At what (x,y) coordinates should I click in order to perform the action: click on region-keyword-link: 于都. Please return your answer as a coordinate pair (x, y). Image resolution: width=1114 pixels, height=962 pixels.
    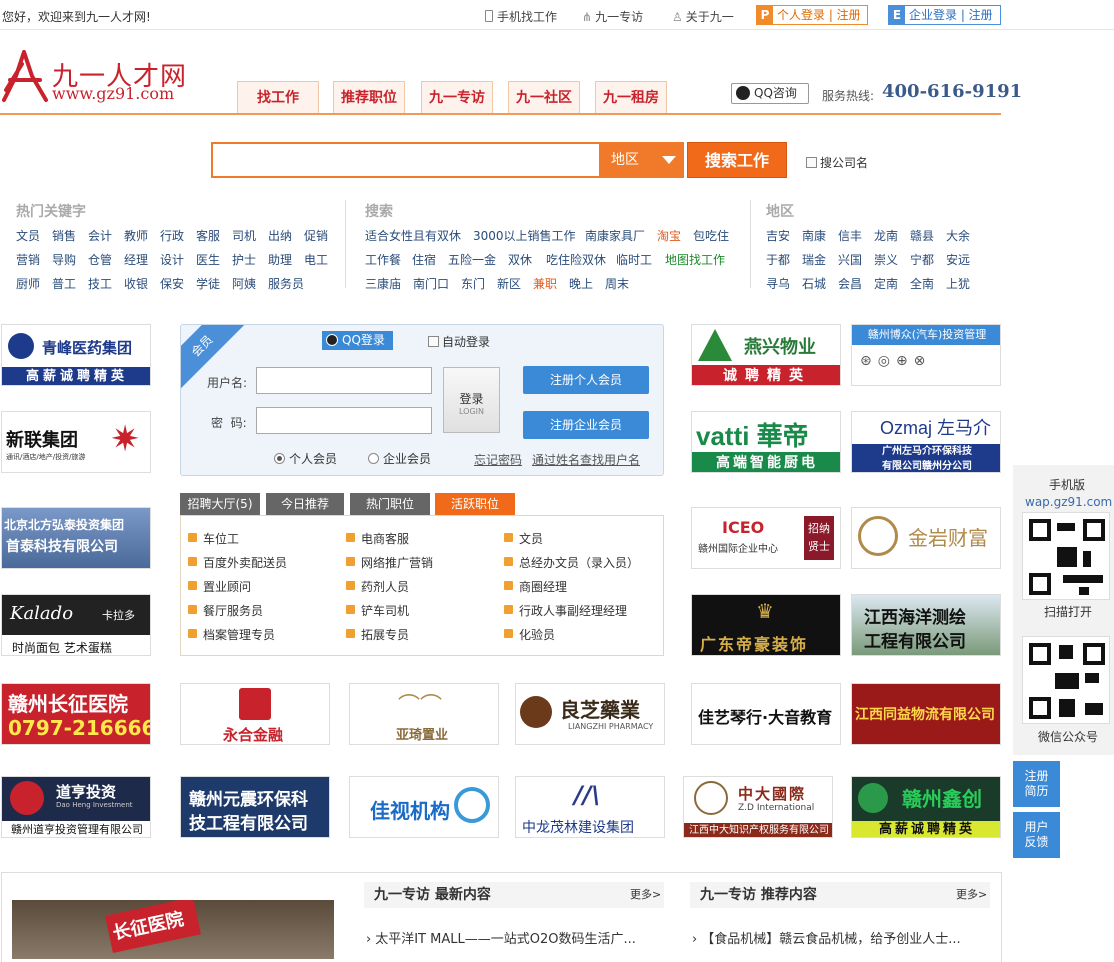
    Looking at the image, I should click on (778, 259).